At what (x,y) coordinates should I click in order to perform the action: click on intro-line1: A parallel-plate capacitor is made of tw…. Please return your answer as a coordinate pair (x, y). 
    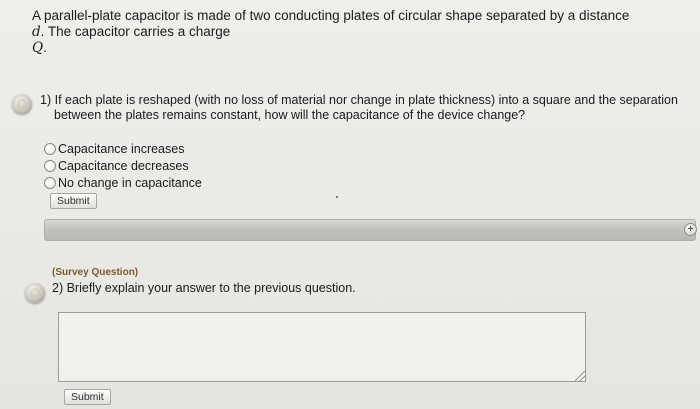
    Looking at the image, I should click on (331, 15).